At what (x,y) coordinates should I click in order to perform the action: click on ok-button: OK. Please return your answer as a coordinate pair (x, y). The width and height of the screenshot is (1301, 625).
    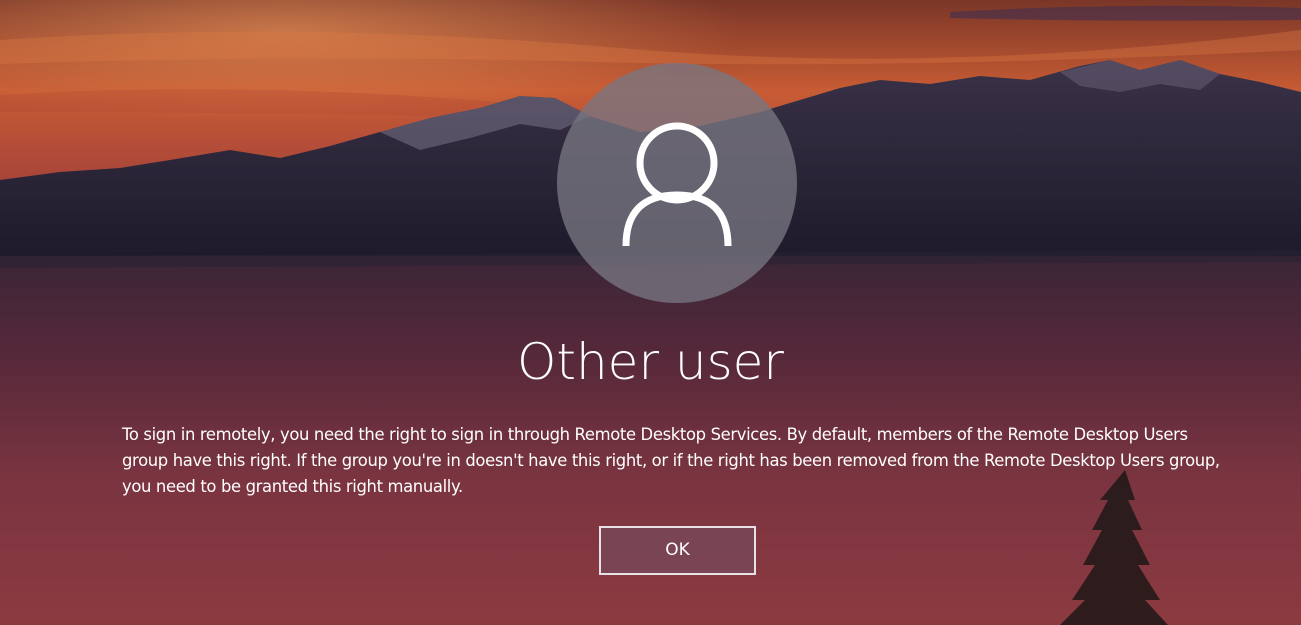
    Looking at the image, I should click on (677, 550).